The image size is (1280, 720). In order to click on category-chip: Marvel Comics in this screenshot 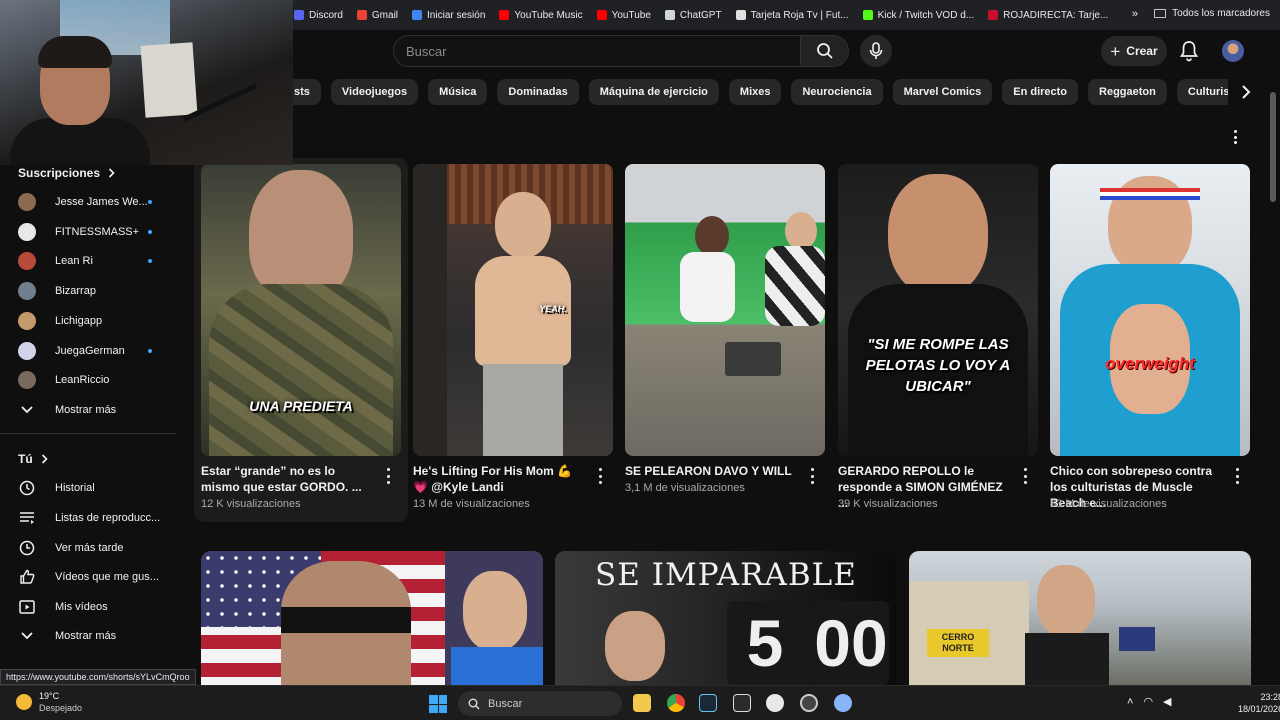, I will do `click(942, 92)`.